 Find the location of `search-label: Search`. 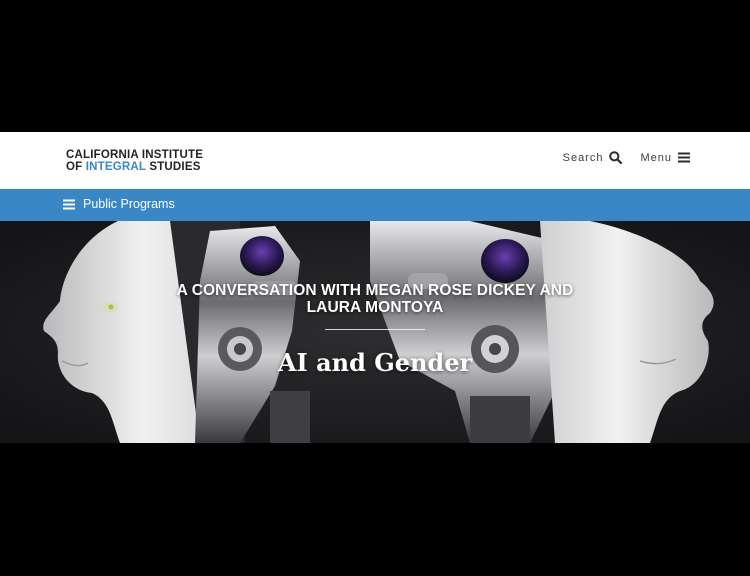

search-label: Search is located at coordinates (583, 157).